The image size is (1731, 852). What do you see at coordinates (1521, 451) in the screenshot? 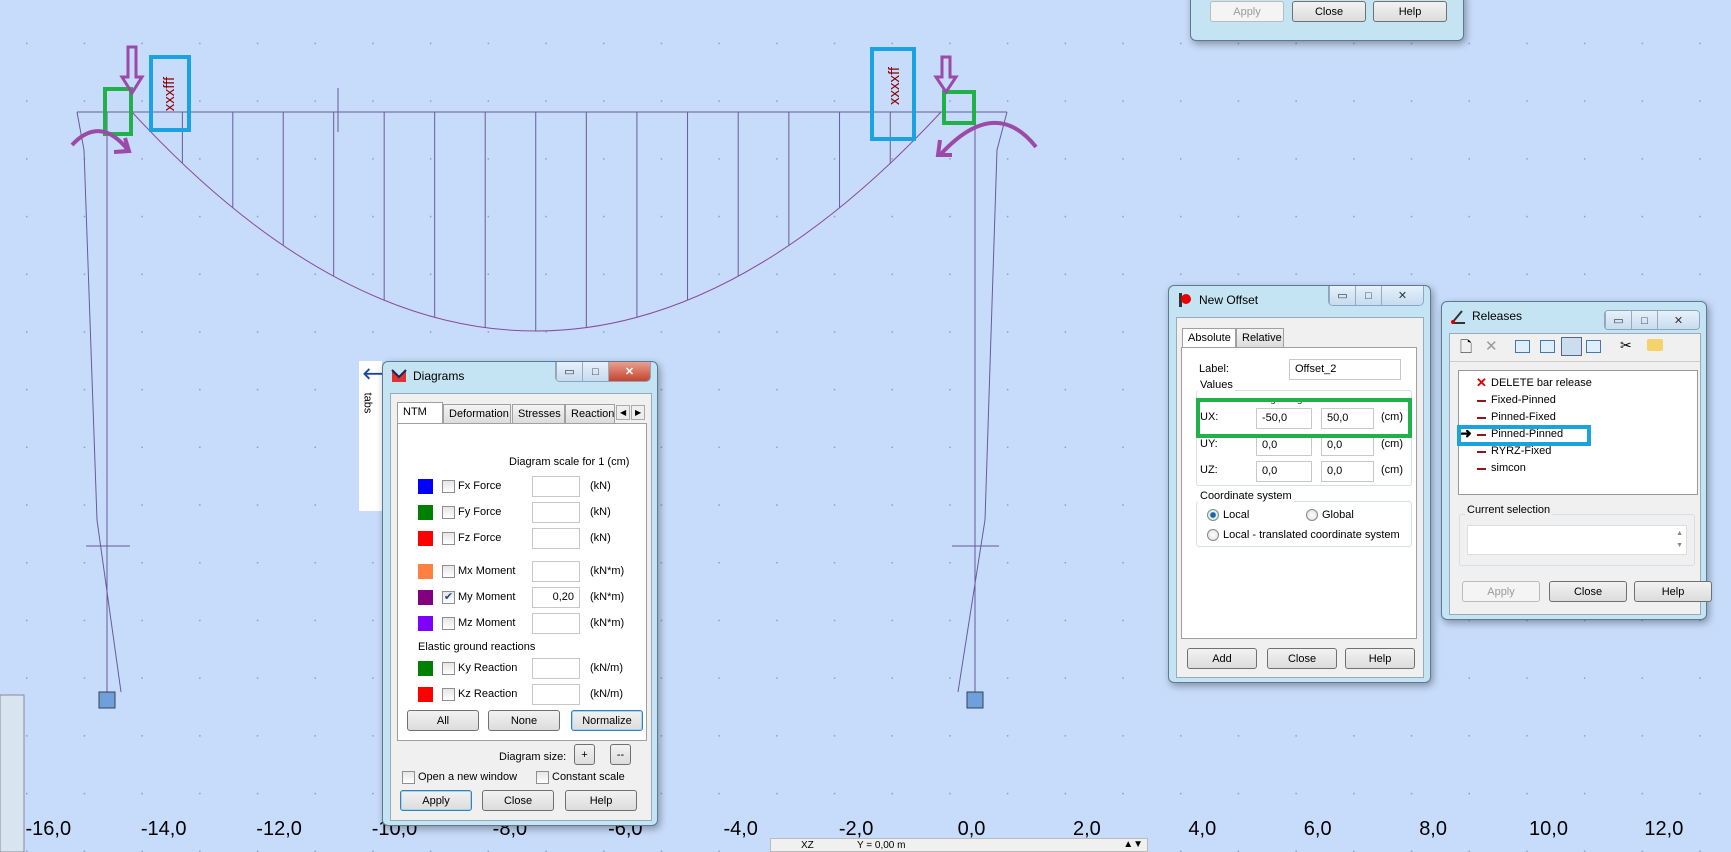
I see `release-label: RYRZ-Fixed` at bounding box center [1521, 451].